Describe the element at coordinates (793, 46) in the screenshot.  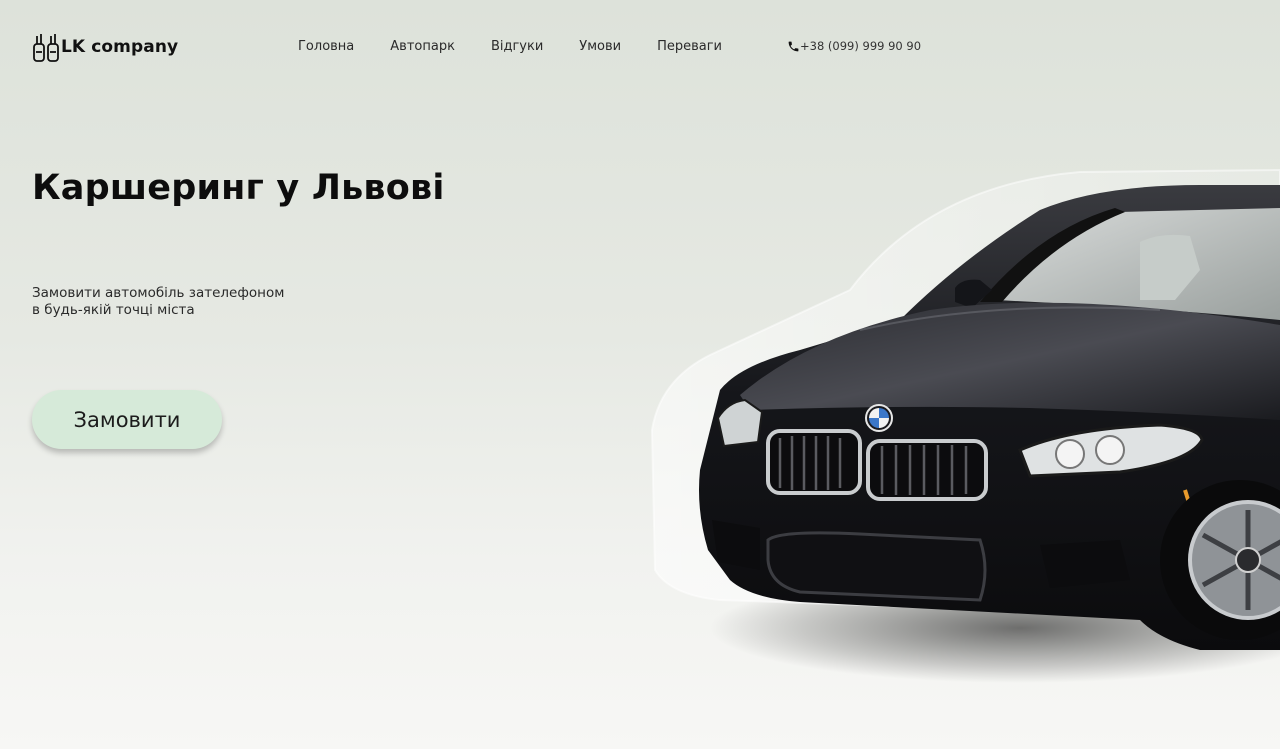
I see `phone-icon` at that location.